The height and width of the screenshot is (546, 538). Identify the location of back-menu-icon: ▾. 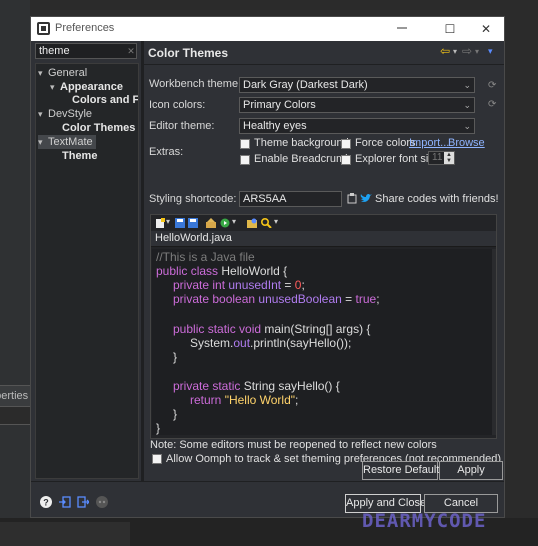
(455, 51).